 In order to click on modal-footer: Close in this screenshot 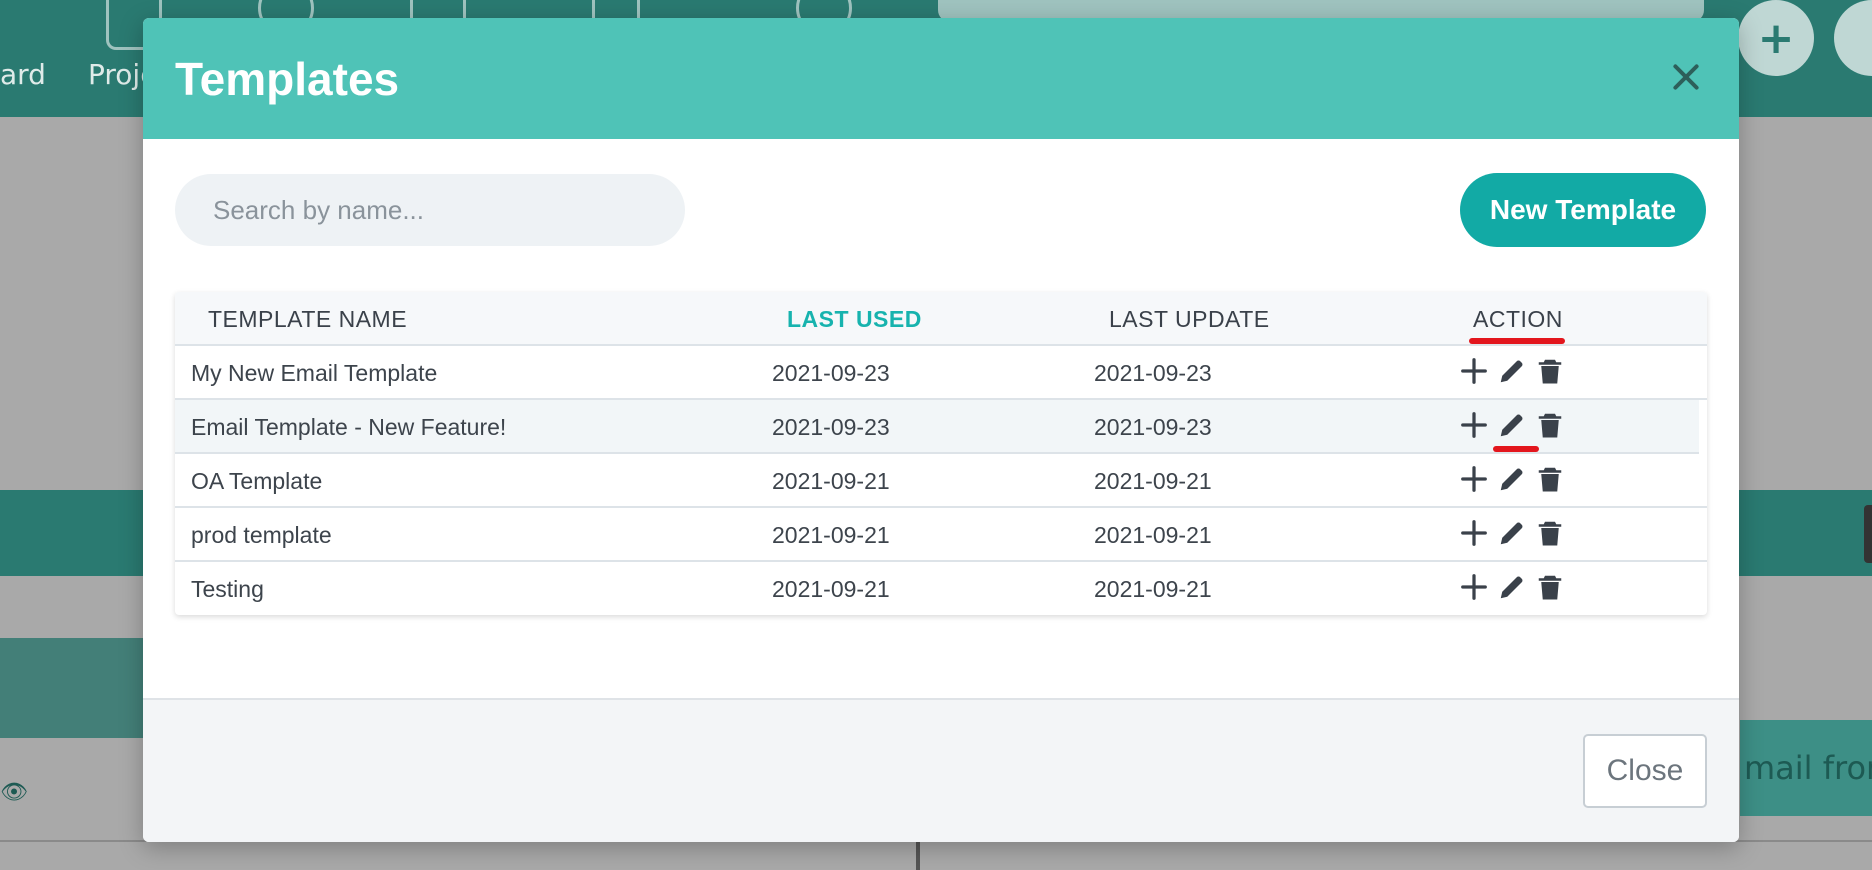, I will do `click(941, 770)`.